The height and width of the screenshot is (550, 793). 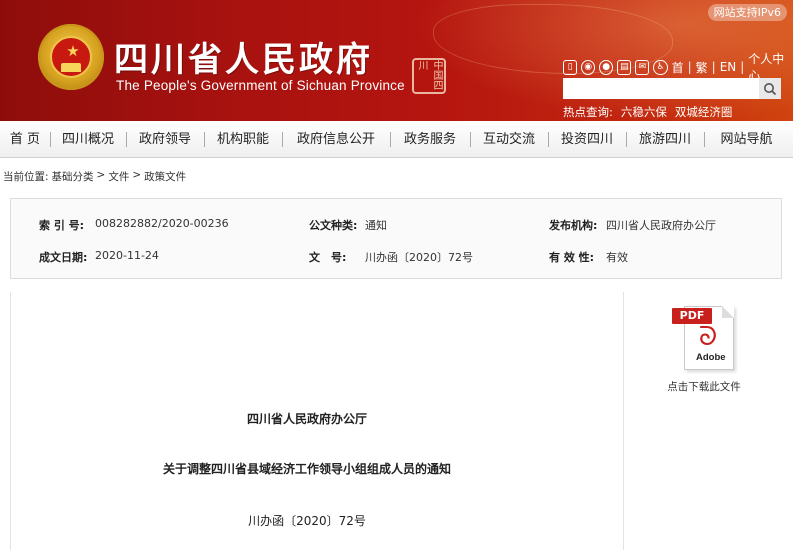 What do you see at coordinates (665, 139) in the screenshot?
I see `nav-item-tourism: 旅游四川` at bounding box center [665, 139].